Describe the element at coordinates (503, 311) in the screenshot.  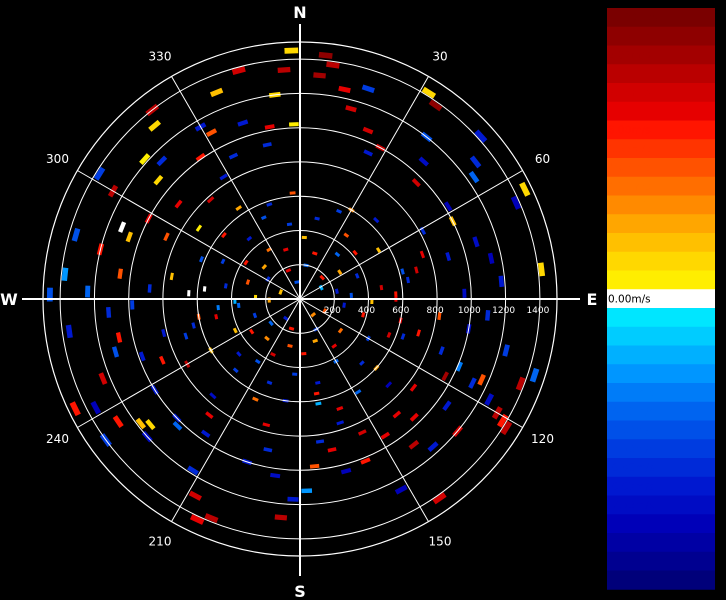
I see `range-tick-label: 1200` at that location.